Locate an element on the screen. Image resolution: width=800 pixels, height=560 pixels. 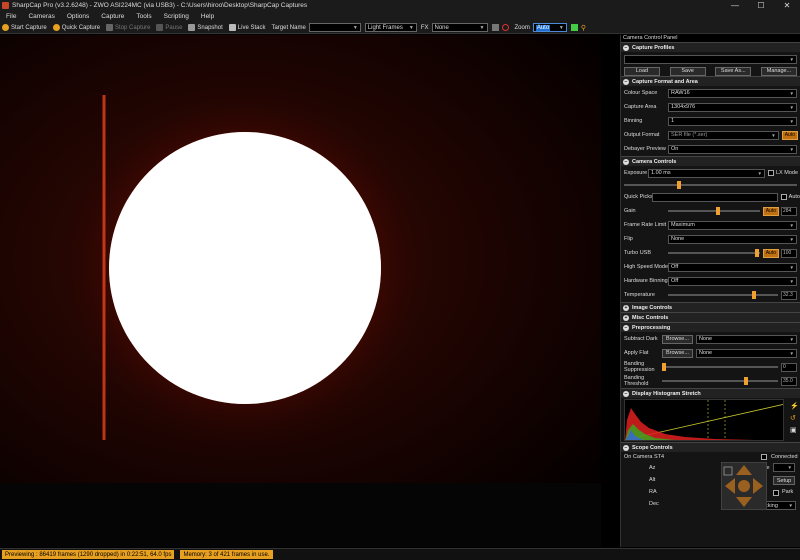
profile-select: ▼ is located at coordinates (710, 59).